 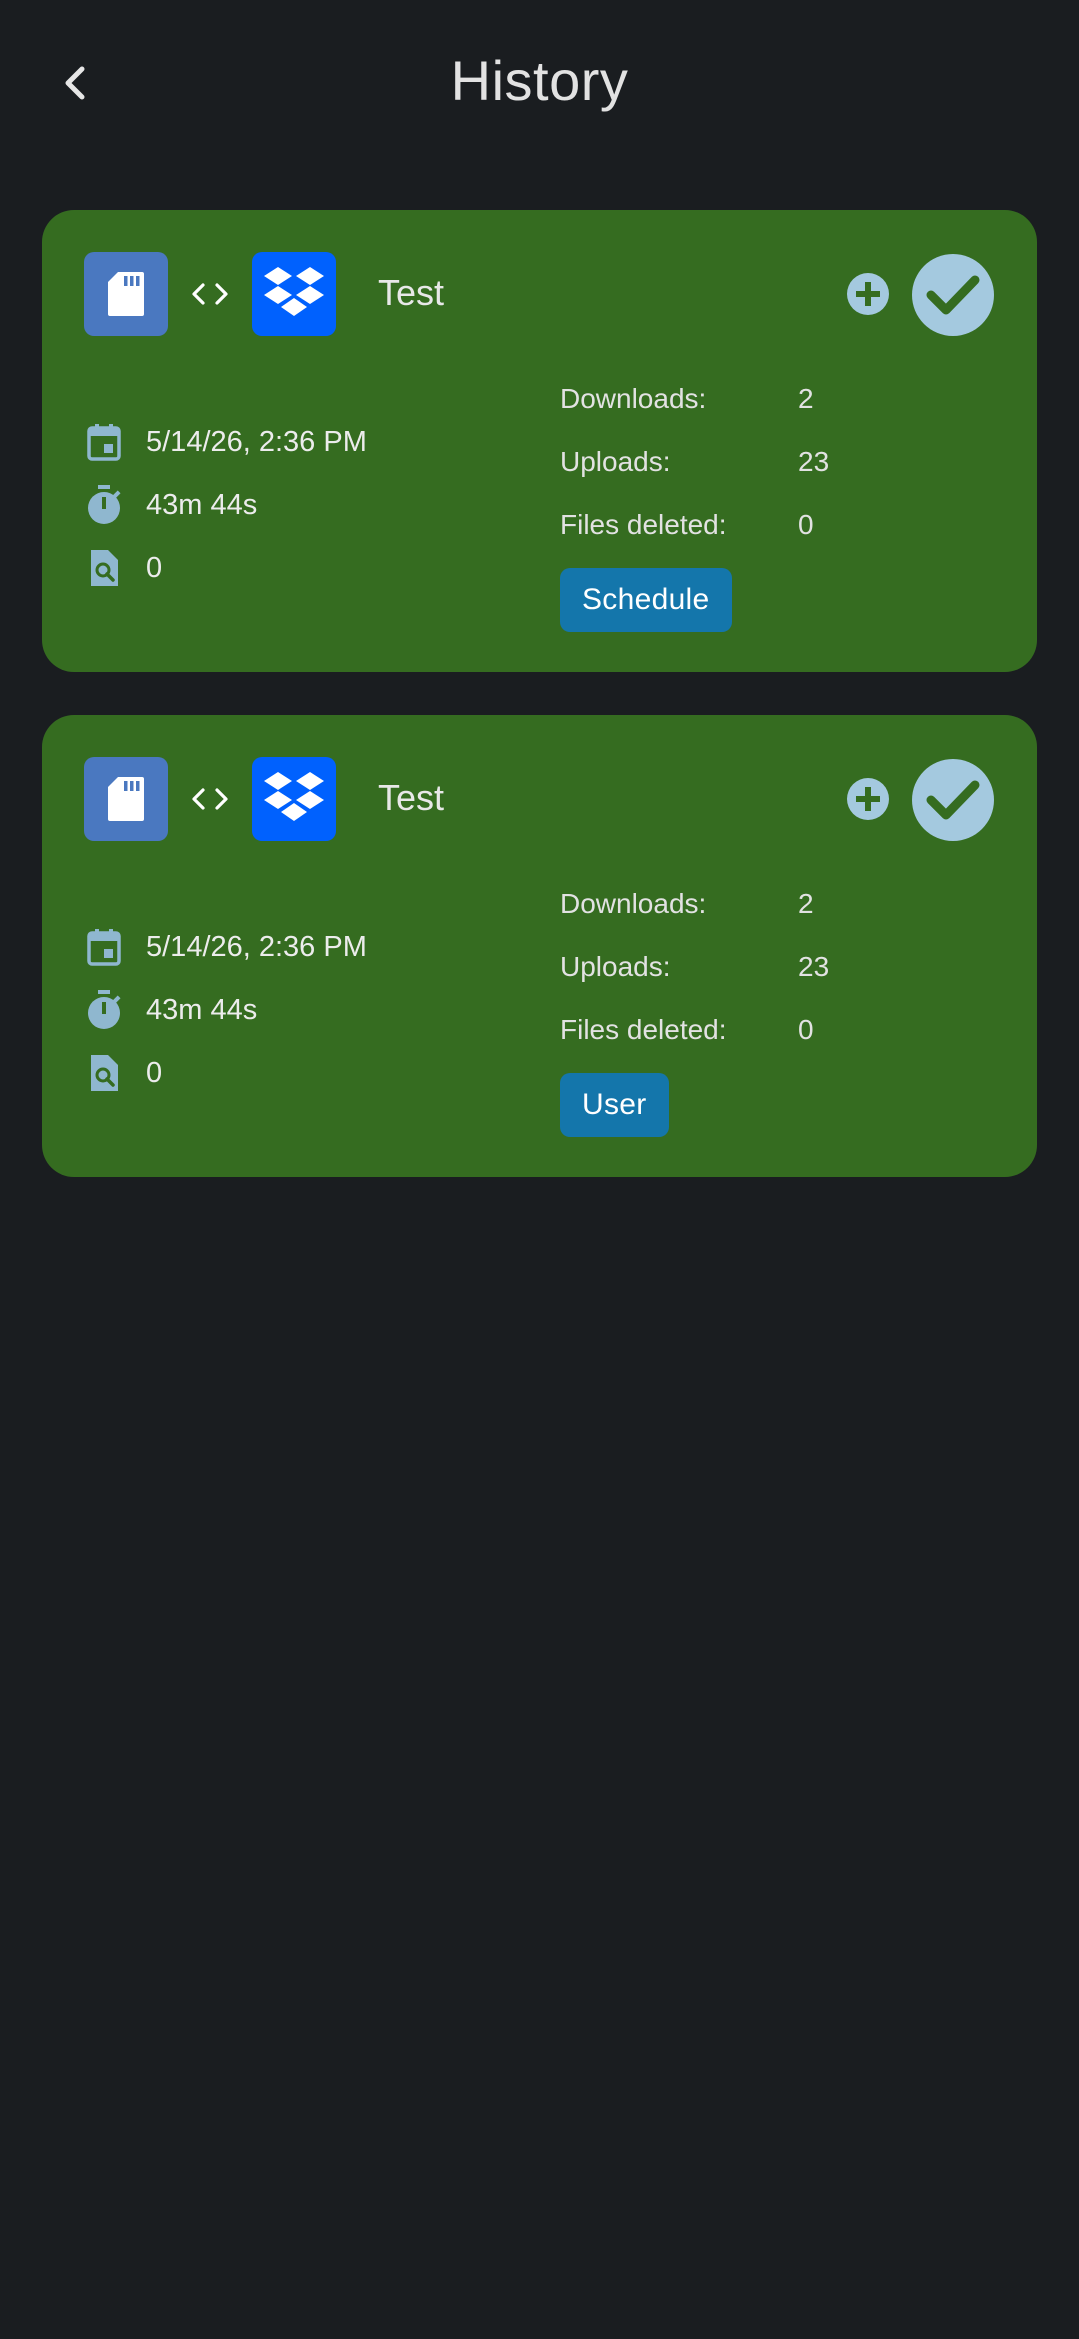 What do you see at coordinates (646, 600) in the screenshot?
I see `trigger-chip: Schedule` at bounding box center [646, 600].